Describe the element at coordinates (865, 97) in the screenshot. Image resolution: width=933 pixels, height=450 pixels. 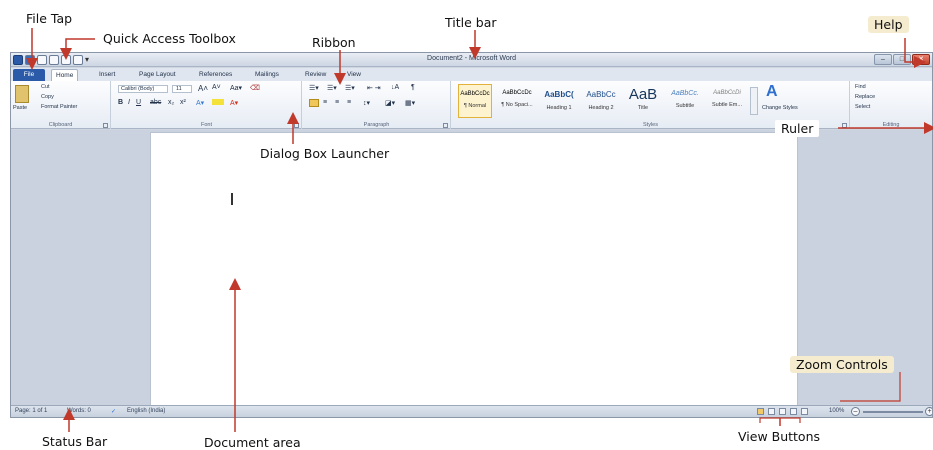
I see `replace-button: Replace` at that location.